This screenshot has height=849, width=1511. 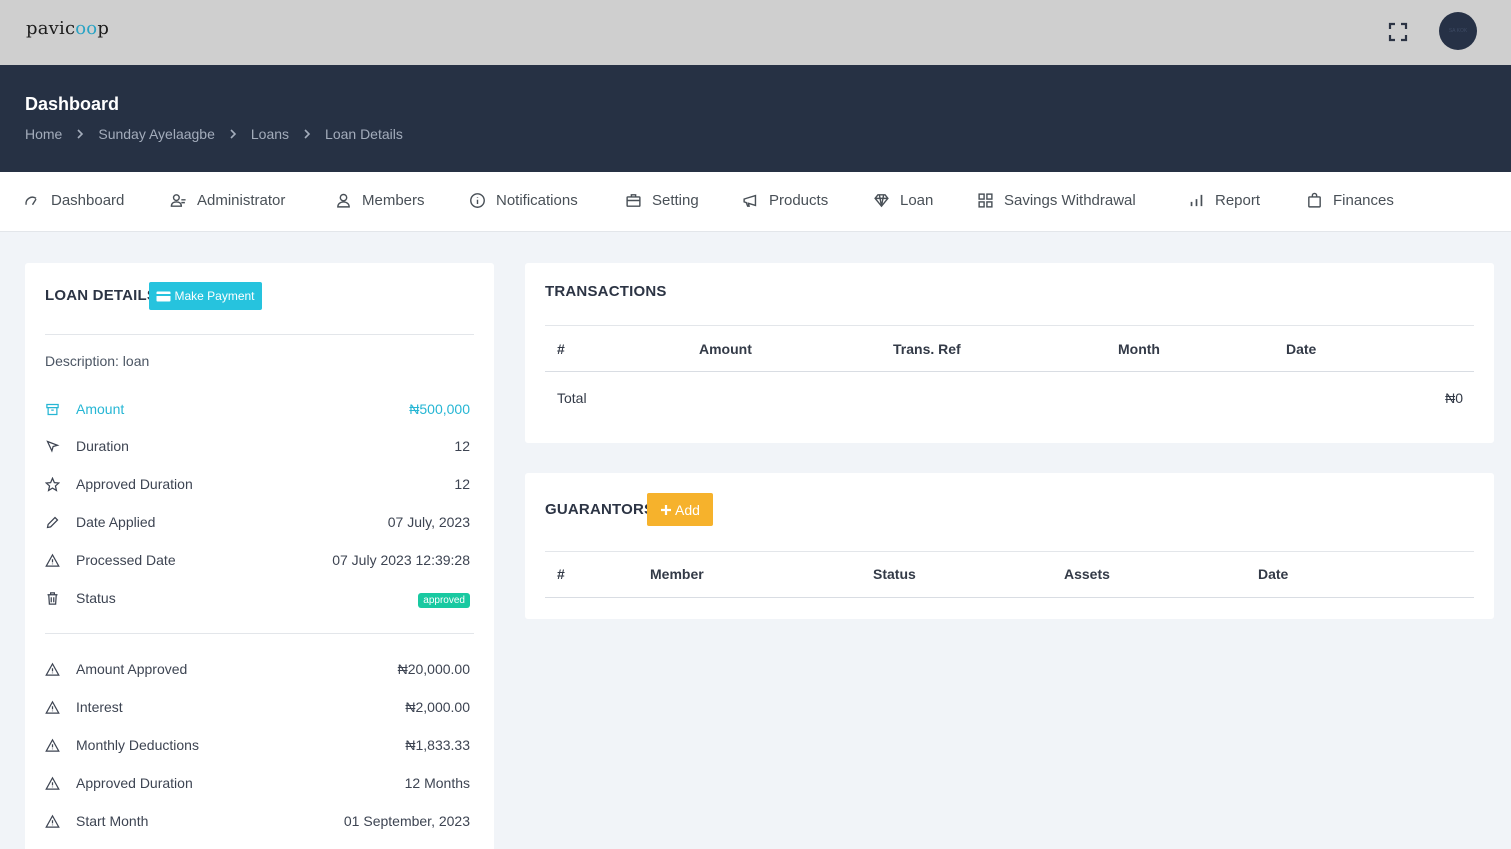 What do you see at coordinates (156, 134) in the screenshot?
I see `breadcrumb-member: Sunday Ayelaagbe` at bounding box center [156, 134].